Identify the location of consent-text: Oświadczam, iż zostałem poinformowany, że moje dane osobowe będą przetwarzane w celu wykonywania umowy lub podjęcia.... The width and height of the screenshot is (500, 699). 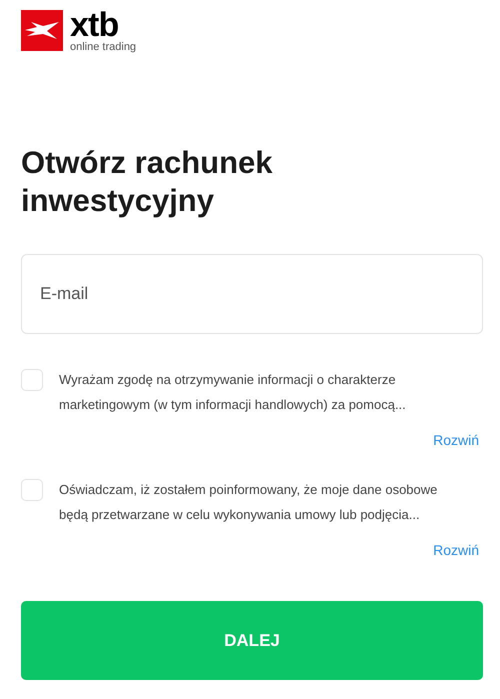
(248, 502).